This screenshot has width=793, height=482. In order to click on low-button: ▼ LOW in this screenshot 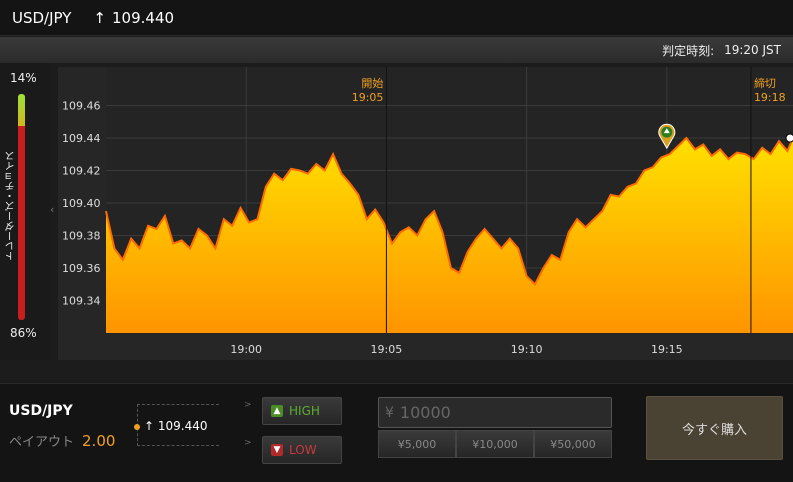, I will do `click(302, 450)`.